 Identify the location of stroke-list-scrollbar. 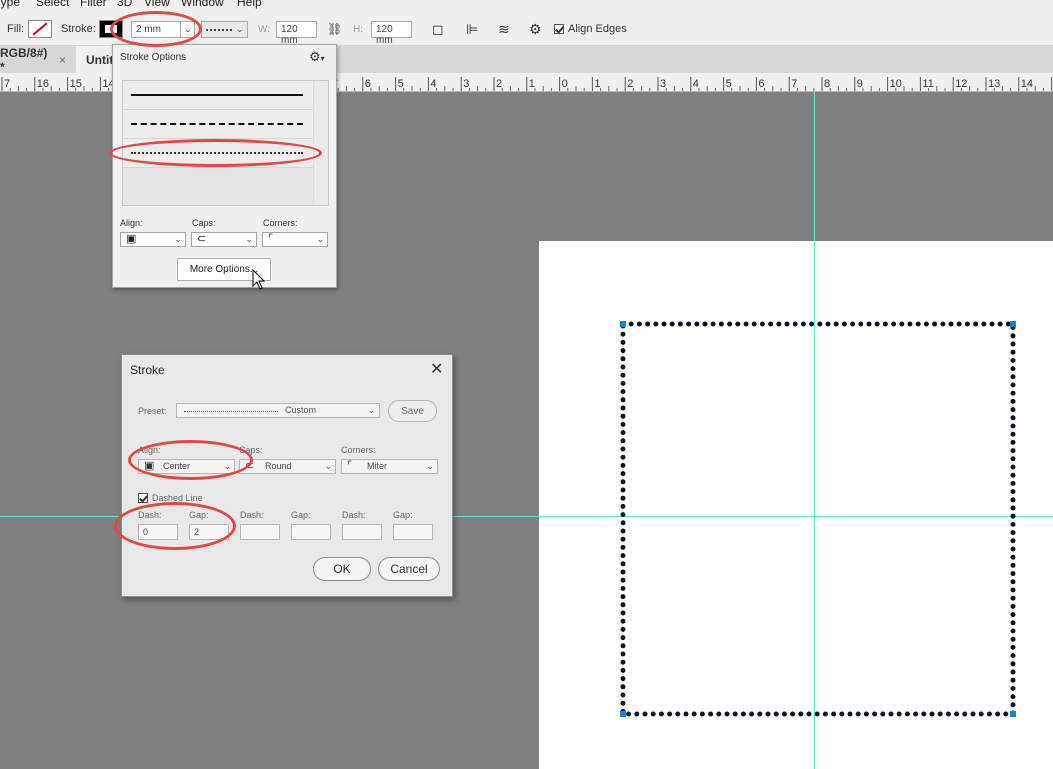
(320, 143).